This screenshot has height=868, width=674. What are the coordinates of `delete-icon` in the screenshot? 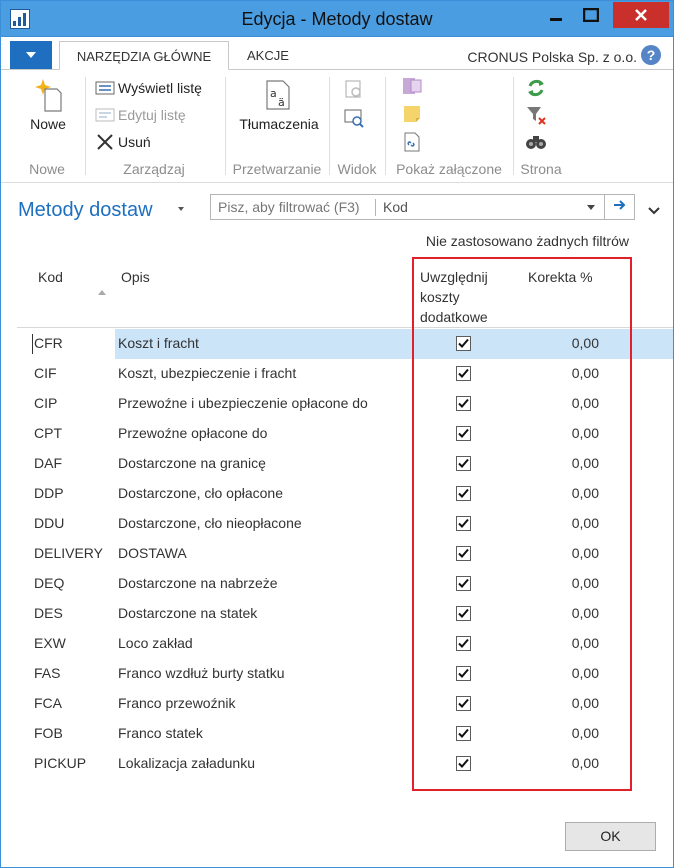 It's located at (105, 142).